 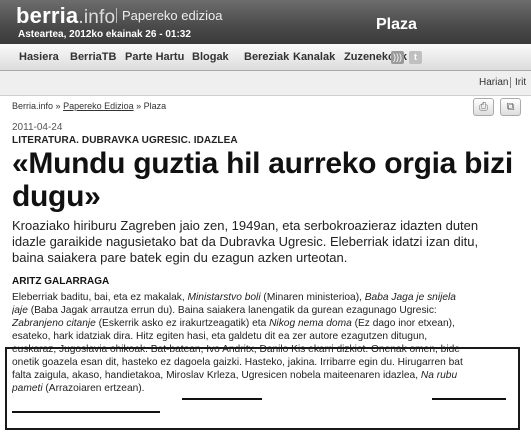 What do you see at coordinates (224, 297) in the screenshot?
I see `italic-title: Ministarstvo boli` at bounding box center [224, 297].